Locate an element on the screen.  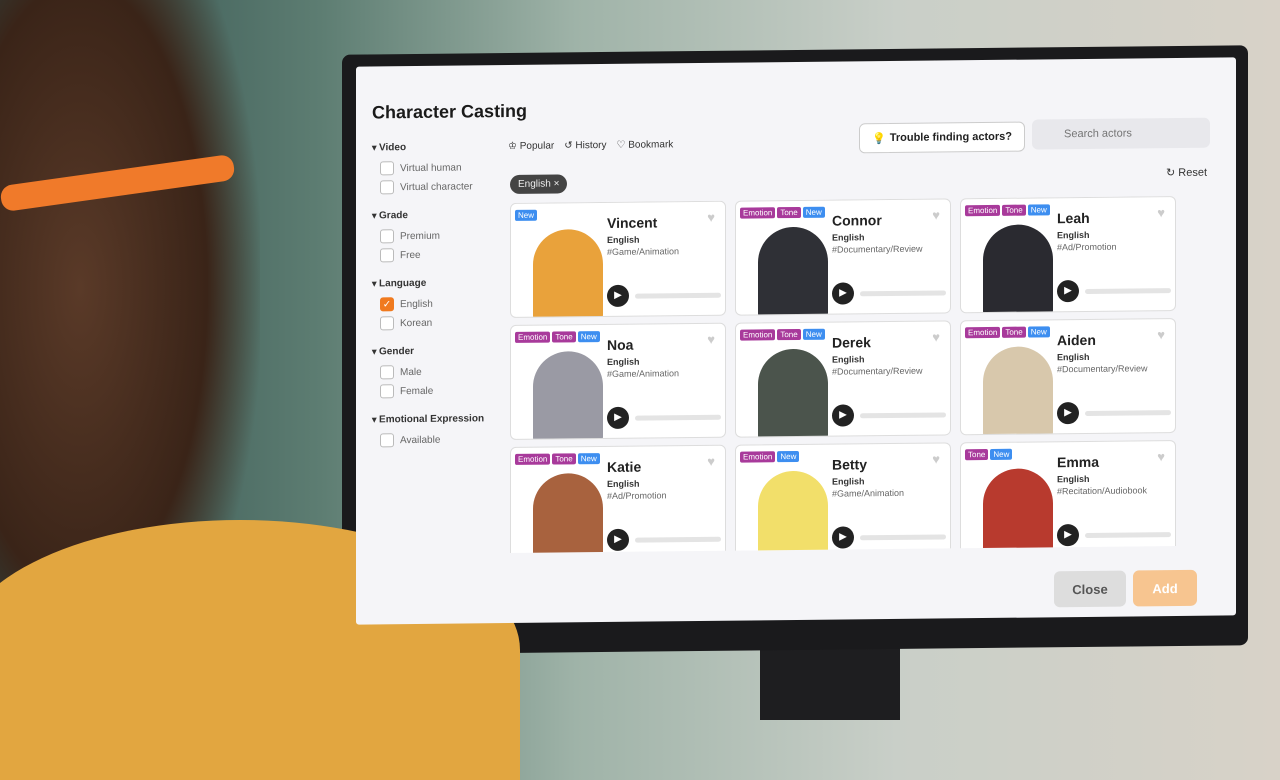
filter-option: ✓ English is located at coordinates (441, 304).